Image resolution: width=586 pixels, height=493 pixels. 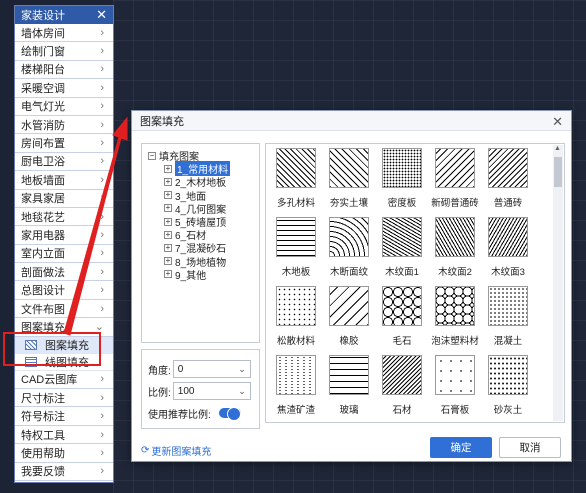 I want to click on sidebar-item-label: 我要反馈, so click(x=43, y=472).